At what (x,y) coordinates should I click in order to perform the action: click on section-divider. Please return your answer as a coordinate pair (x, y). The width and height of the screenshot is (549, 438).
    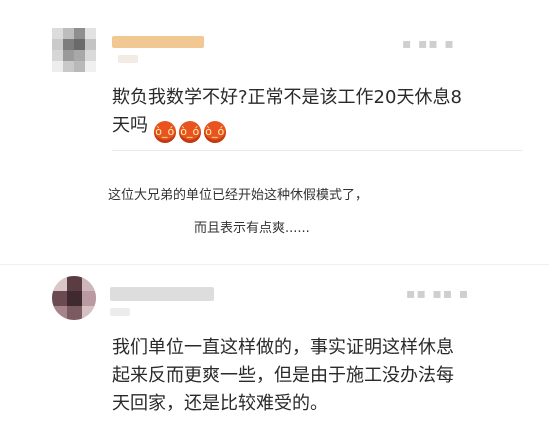
    Looking at the image, I should click on (274, 264).